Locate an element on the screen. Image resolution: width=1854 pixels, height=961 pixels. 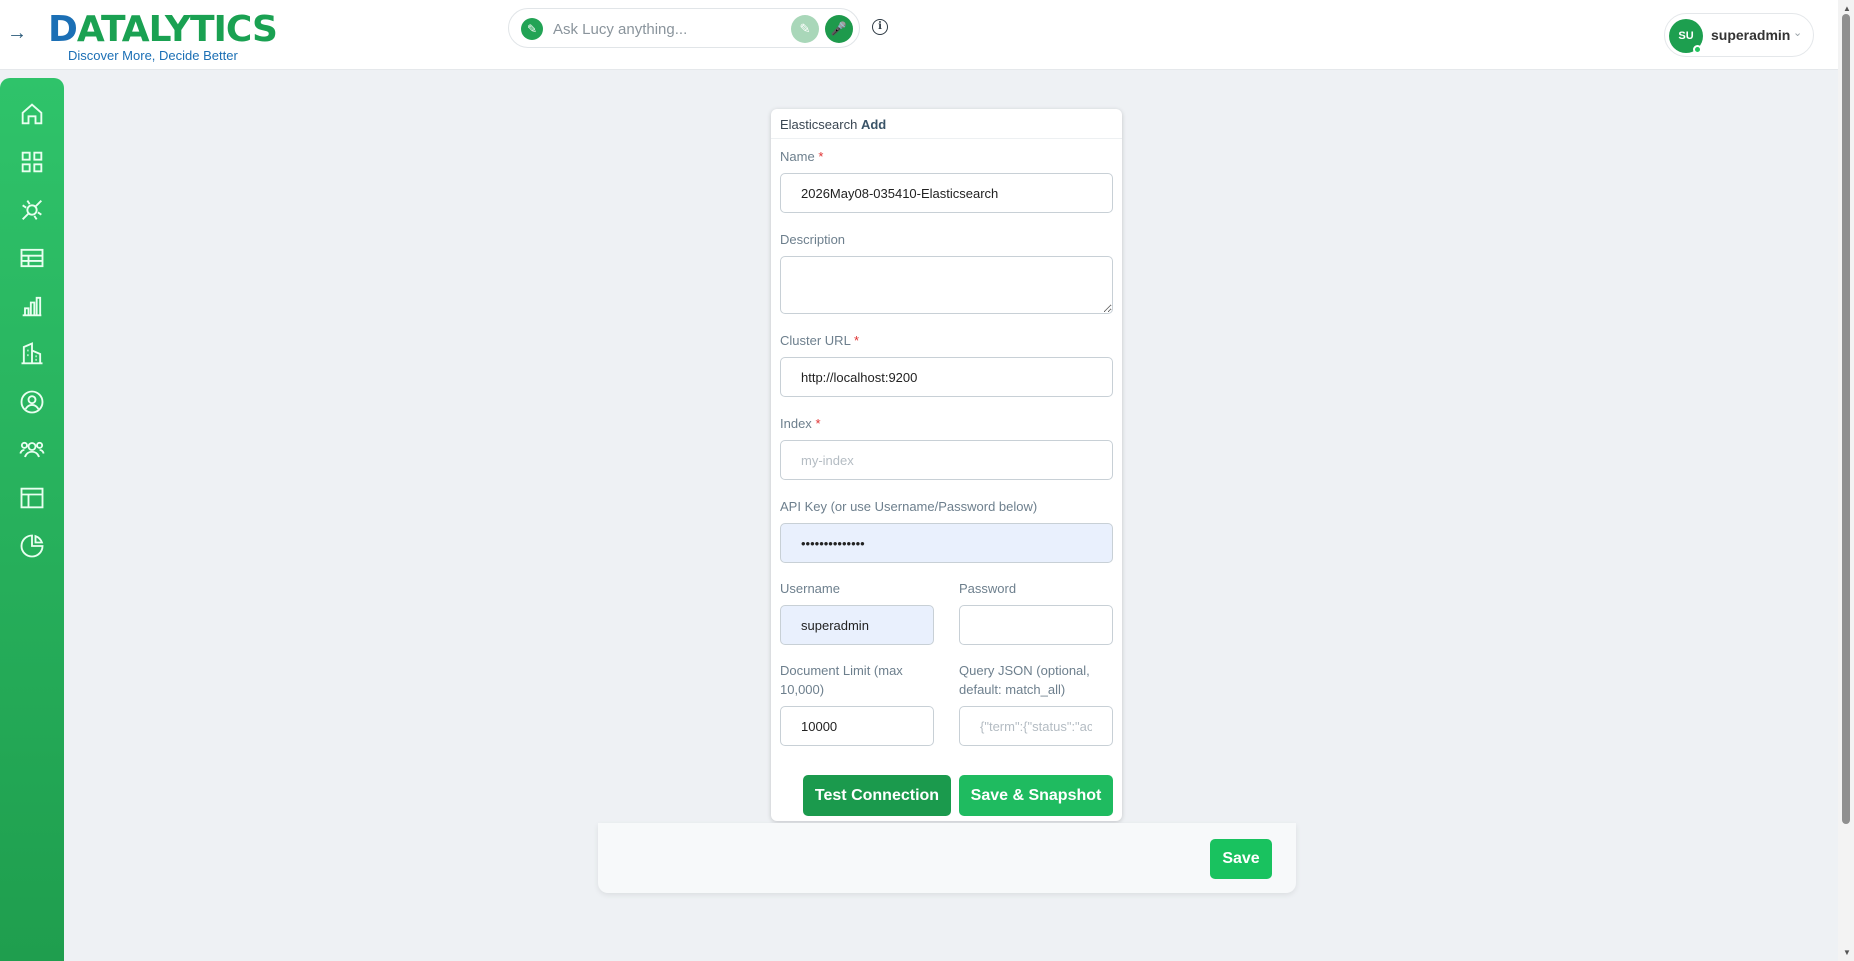
cluster-url-label: Cluster URL * is located at coordinates (820, 340).